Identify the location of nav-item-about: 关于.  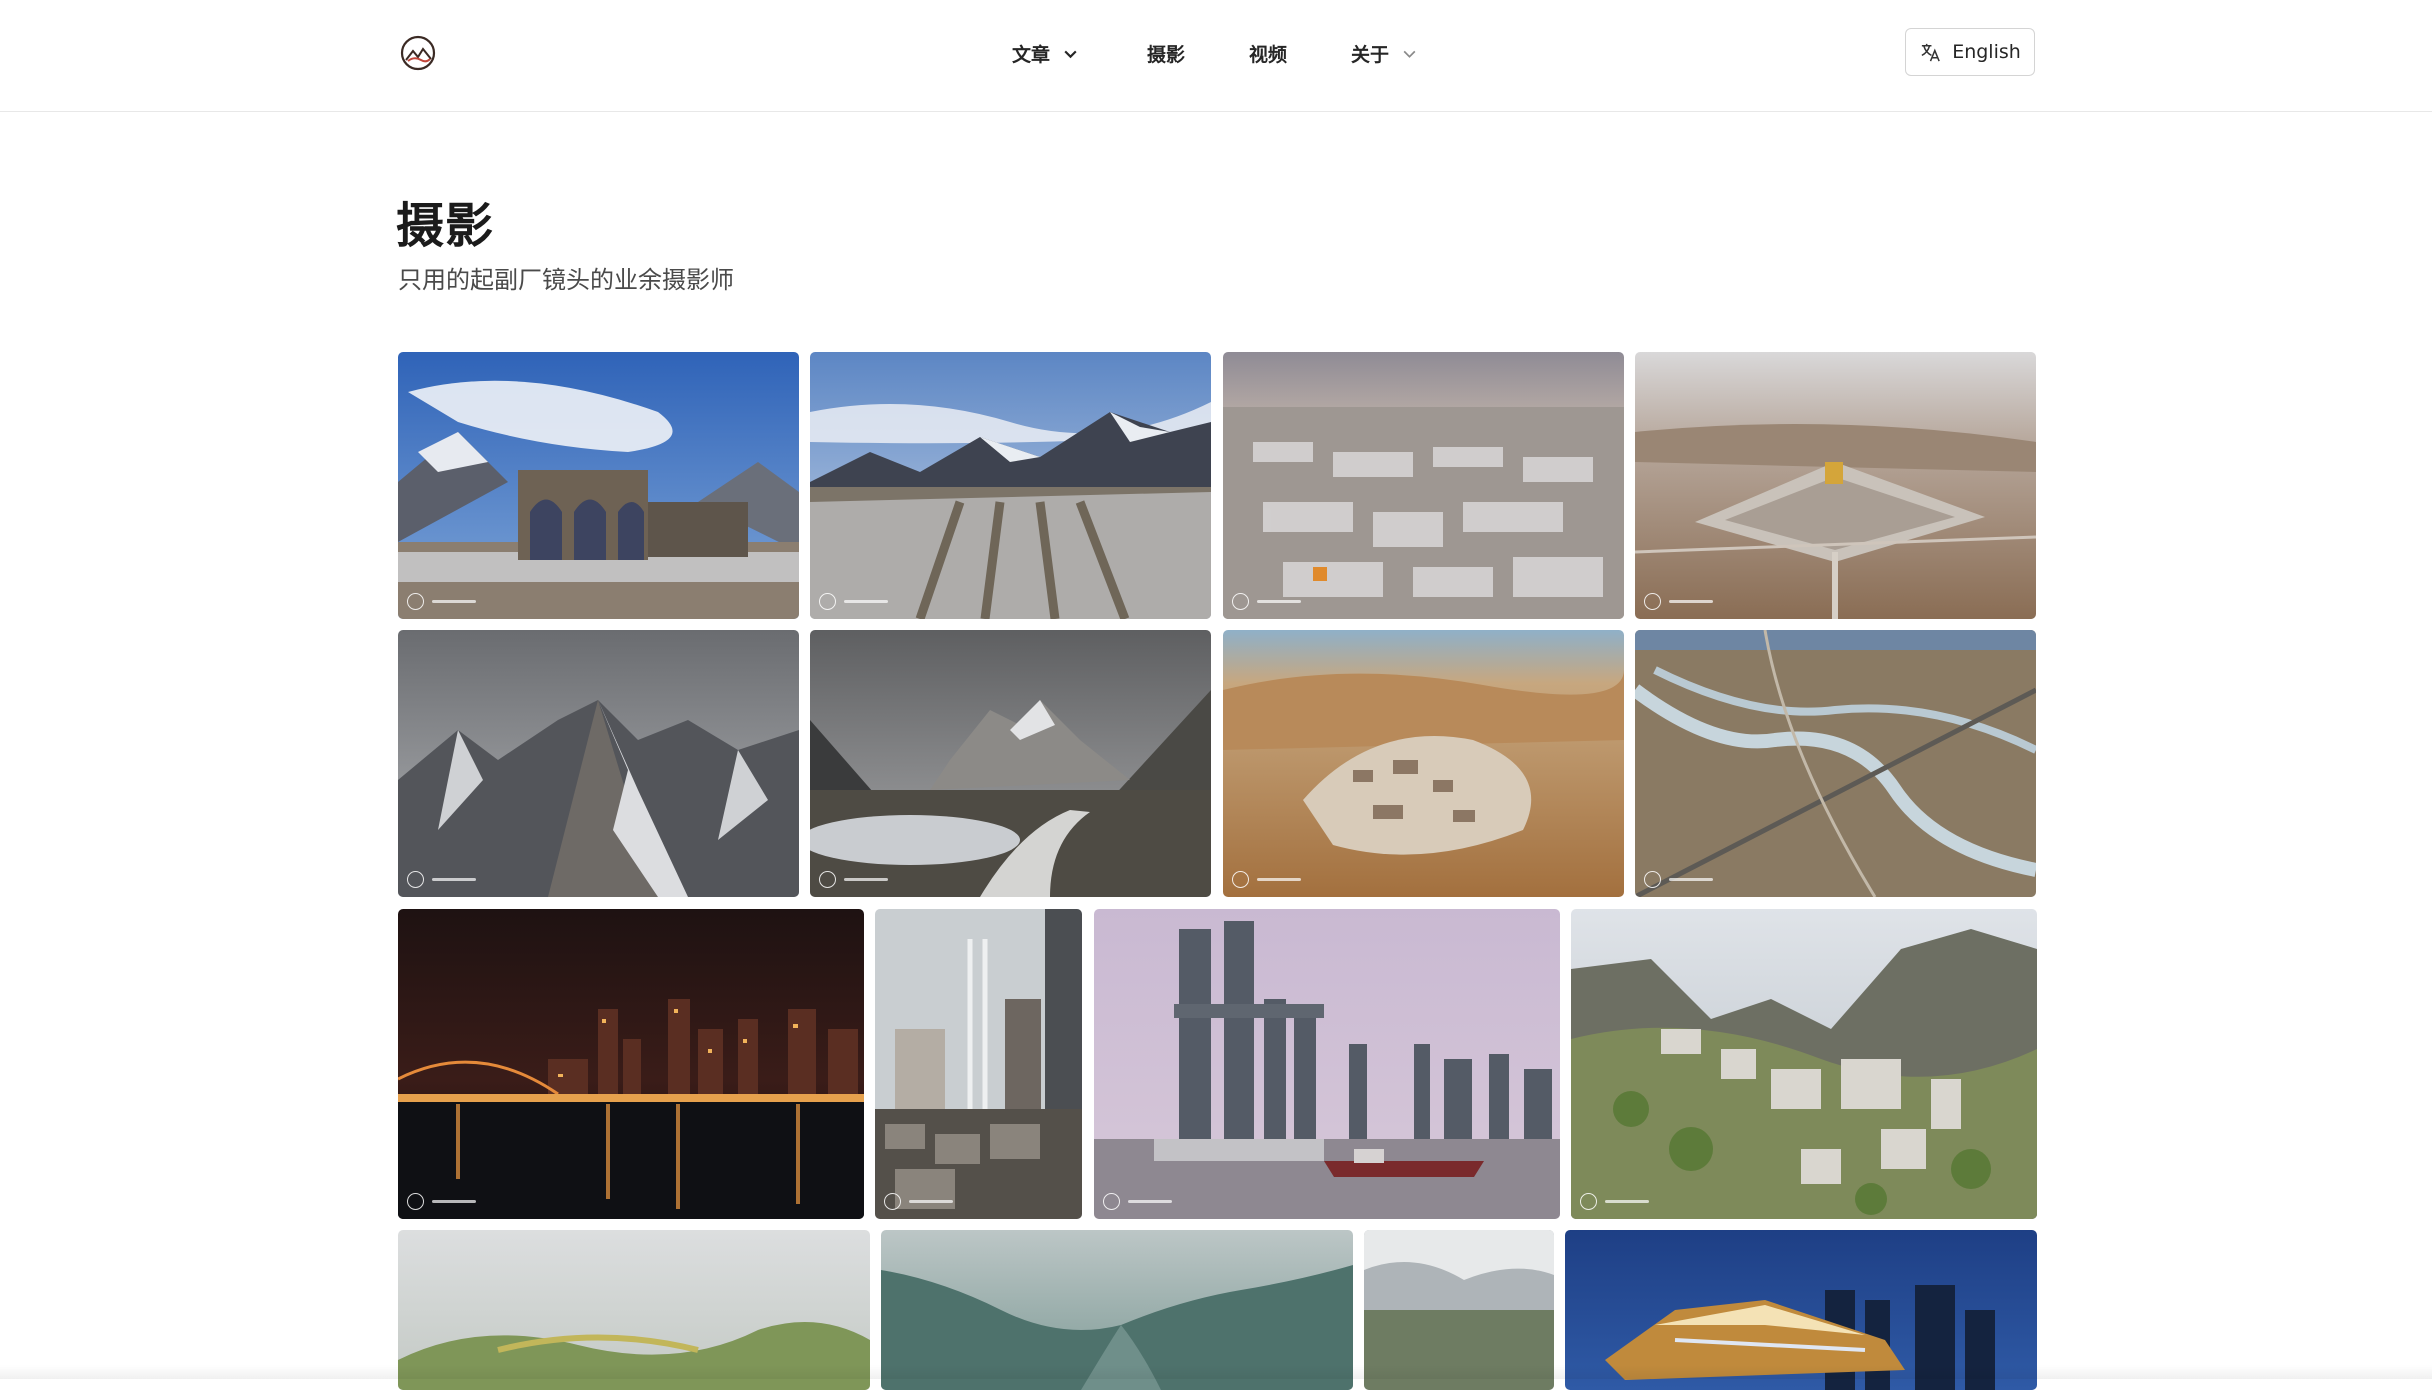
(1384, 53).